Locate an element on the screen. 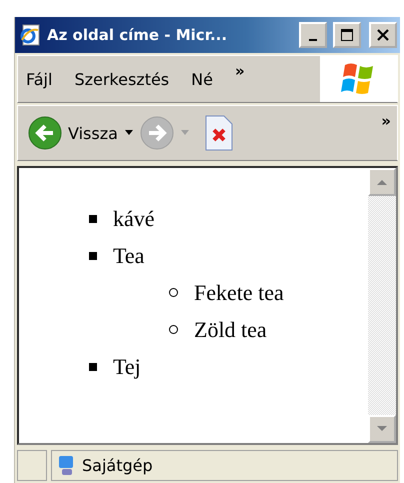 The height and width of the screenshot is (483, 404). scroll-down-button is located at coordinates (382, 429).